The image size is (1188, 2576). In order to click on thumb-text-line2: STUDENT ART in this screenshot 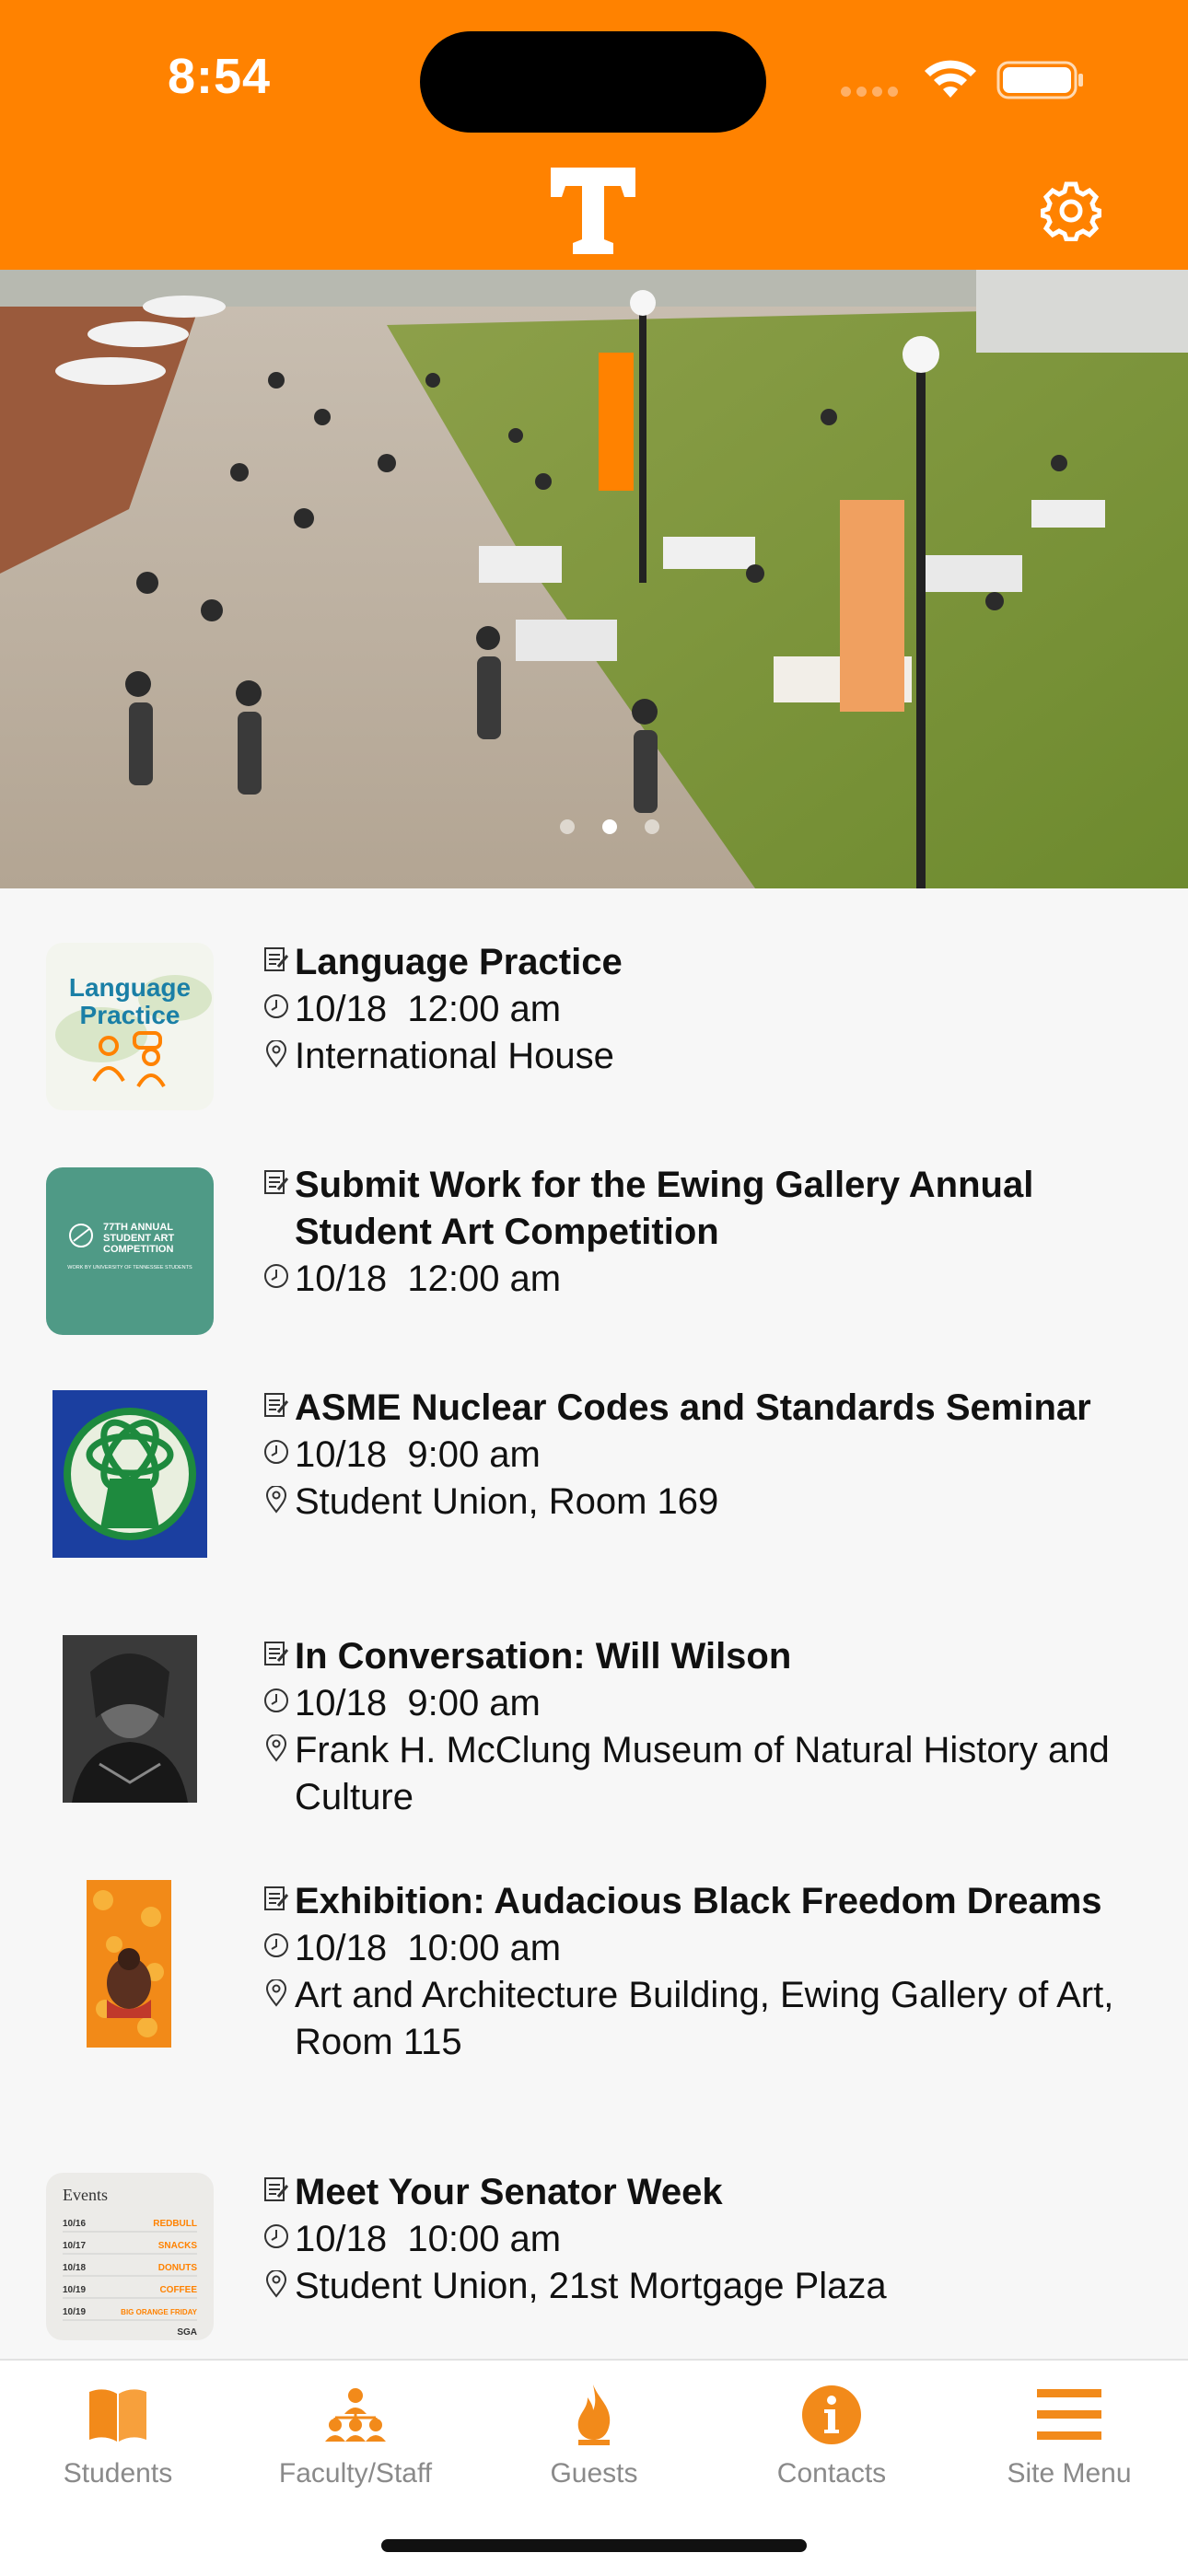, I will do `click(138, 1238)`.